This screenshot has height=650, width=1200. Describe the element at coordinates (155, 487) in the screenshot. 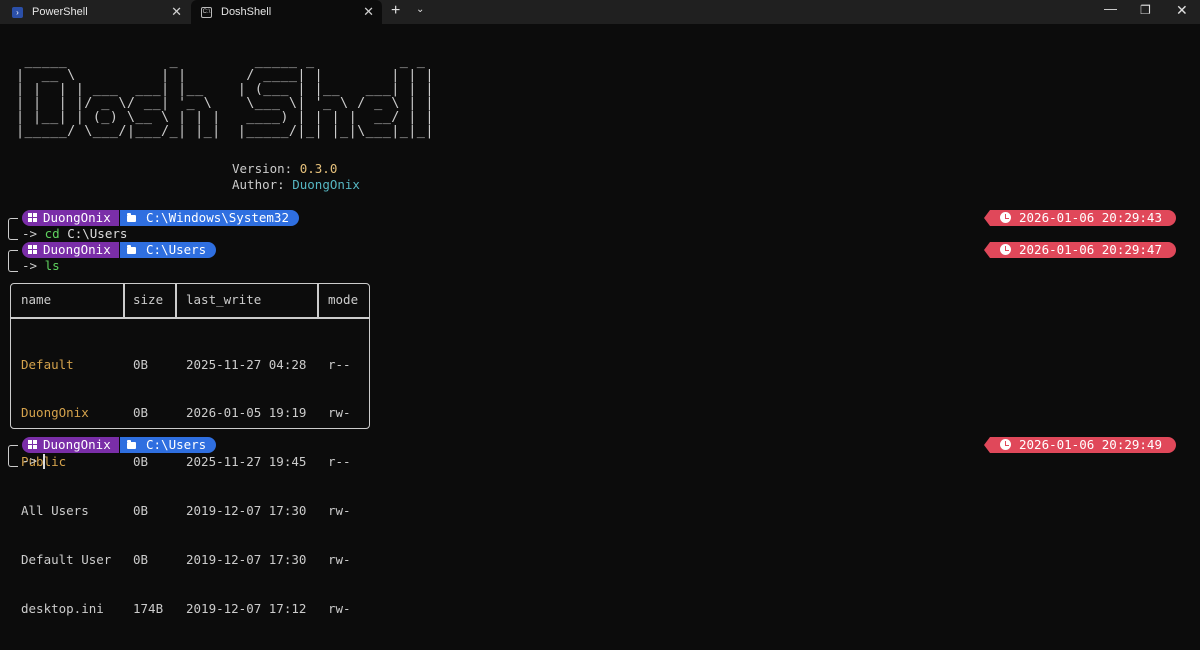

I see `size-column: 0B 0B 0B 0B 0B 174B` at that location.